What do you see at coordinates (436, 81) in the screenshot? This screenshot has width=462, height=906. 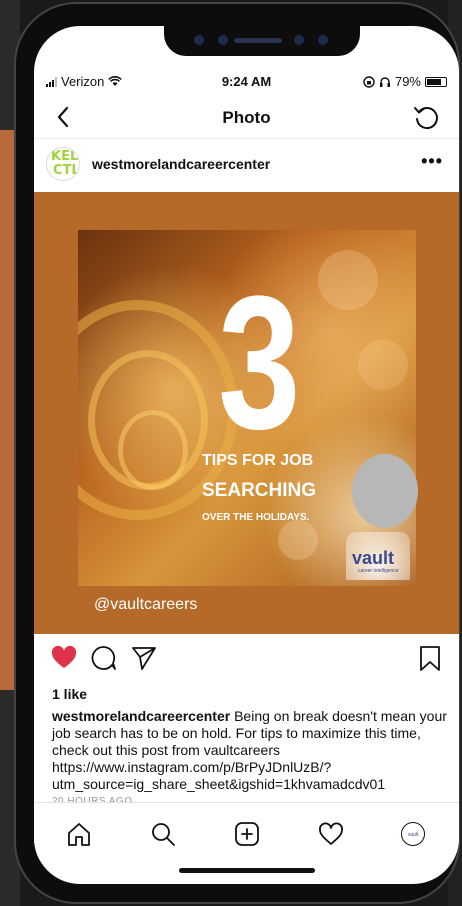 I see `battery-icon` at bounding box center [436, 81].